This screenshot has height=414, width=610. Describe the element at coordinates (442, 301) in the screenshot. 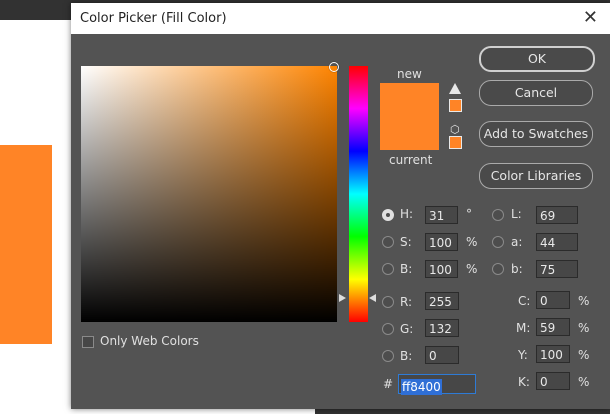

I see `red-field: 255` at that location.